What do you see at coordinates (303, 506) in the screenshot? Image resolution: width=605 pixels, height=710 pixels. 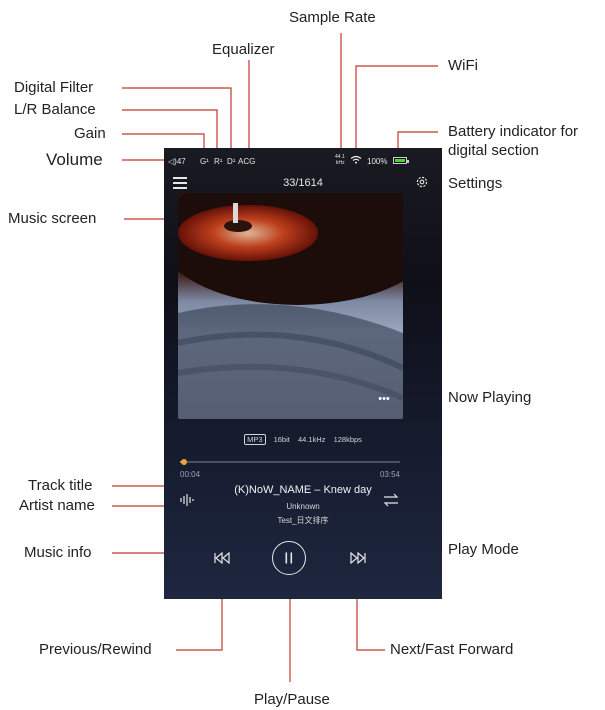 I see `artist-name: Unknown` at bounding box center [303, 506].